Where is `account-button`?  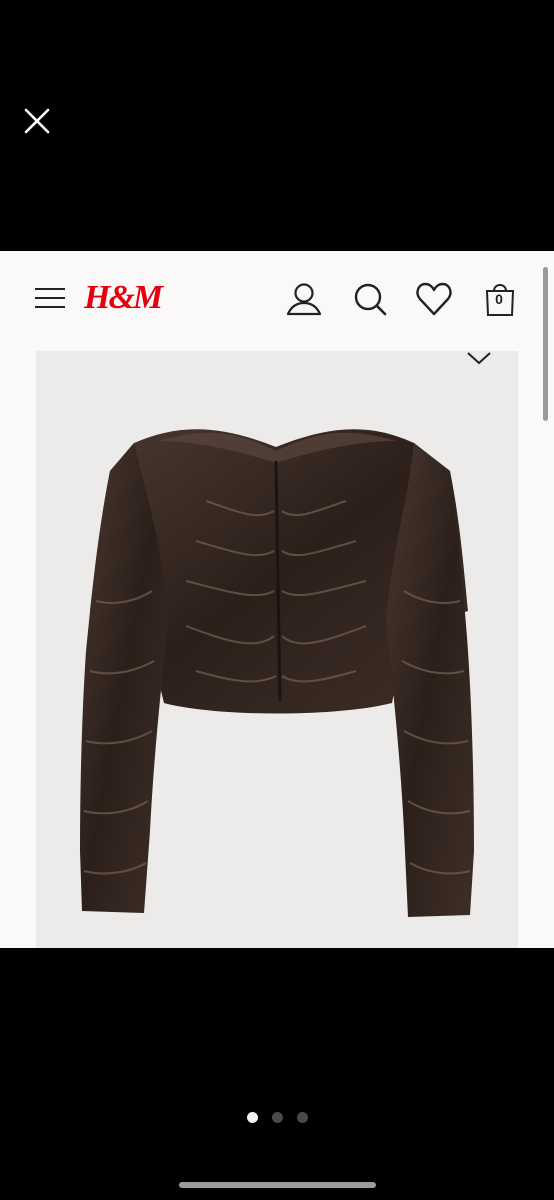
account-button is located at coordinates (304, 299).